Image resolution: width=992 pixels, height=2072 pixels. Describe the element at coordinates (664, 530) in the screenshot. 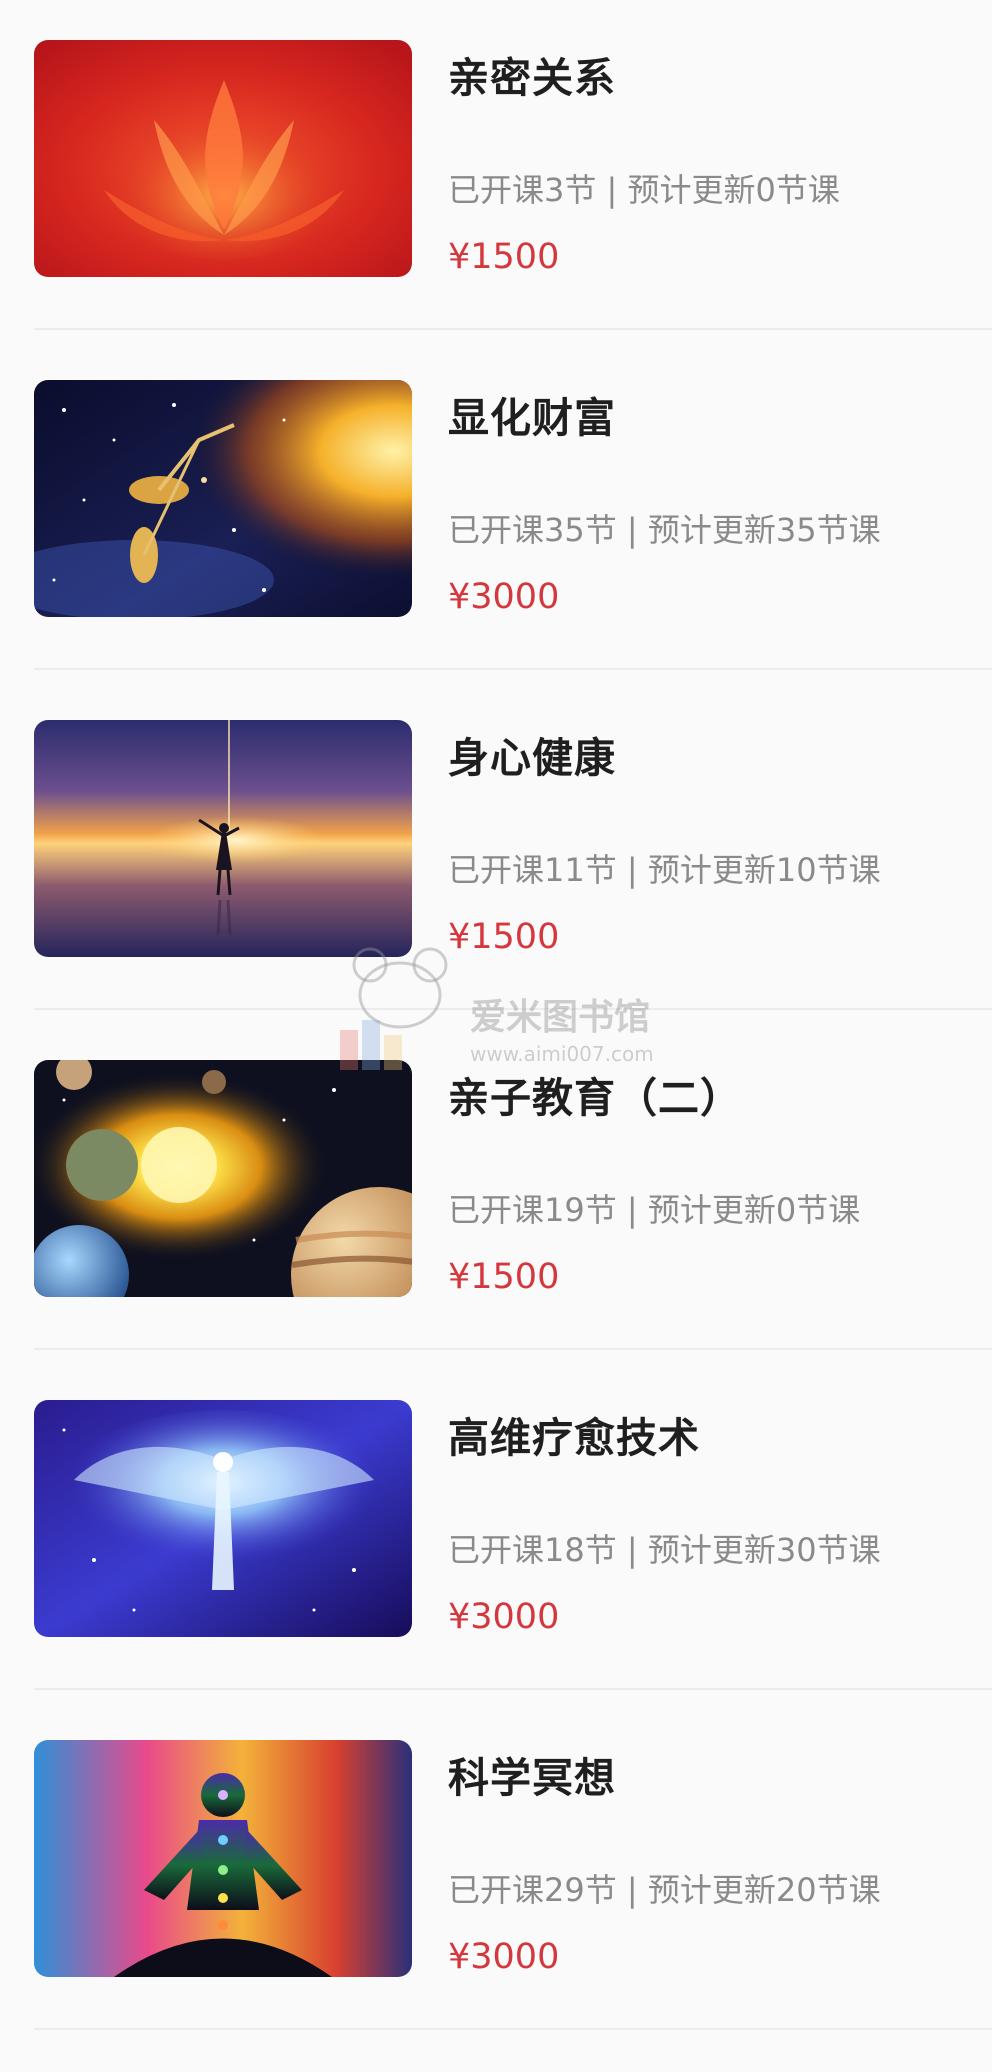

I see `course-lesson-info: 已开课35节 | 预计更新35节课` at that location.